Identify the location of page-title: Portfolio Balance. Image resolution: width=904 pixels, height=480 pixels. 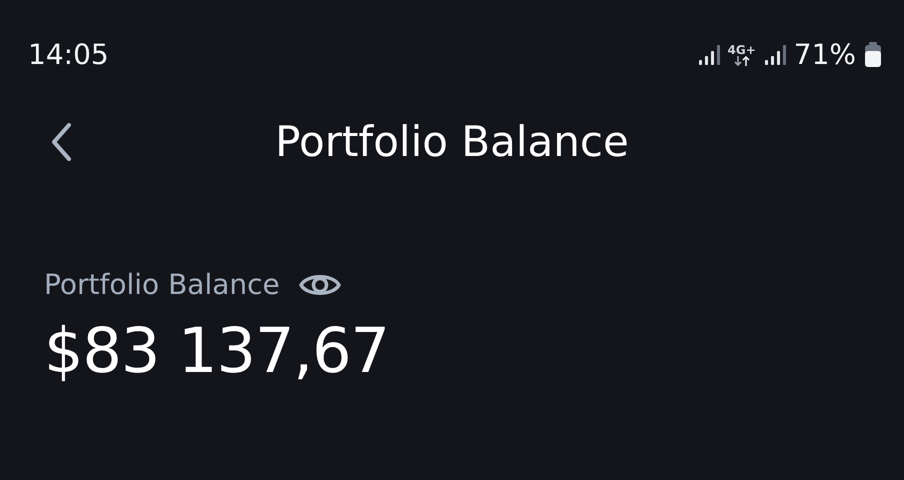
(452, 142).